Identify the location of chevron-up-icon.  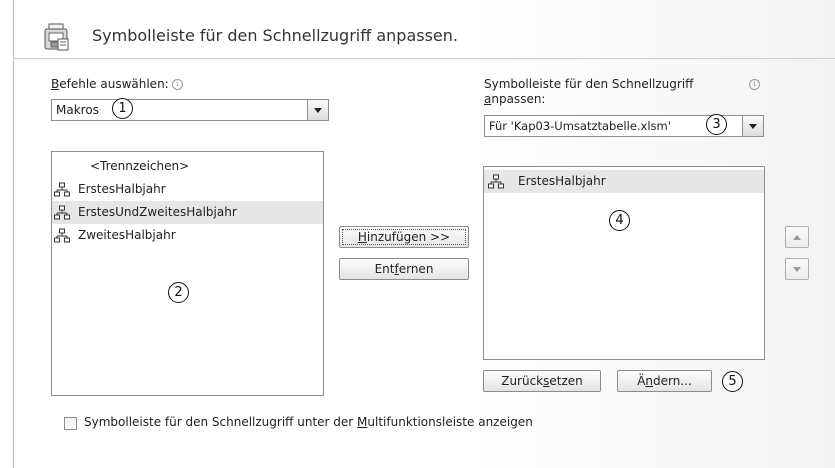
(797, 237).